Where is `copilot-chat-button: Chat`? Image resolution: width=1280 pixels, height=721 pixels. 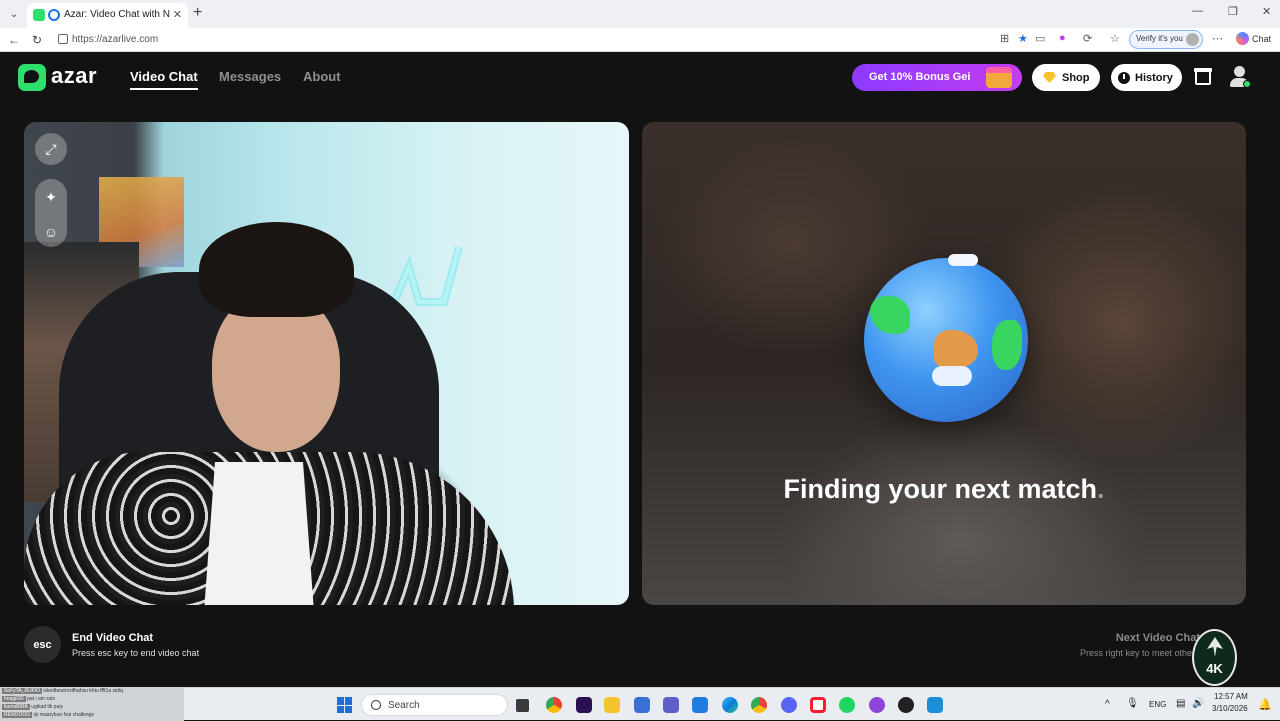 copilot-chat-button: Chat is located at coordinates (1253, 38).